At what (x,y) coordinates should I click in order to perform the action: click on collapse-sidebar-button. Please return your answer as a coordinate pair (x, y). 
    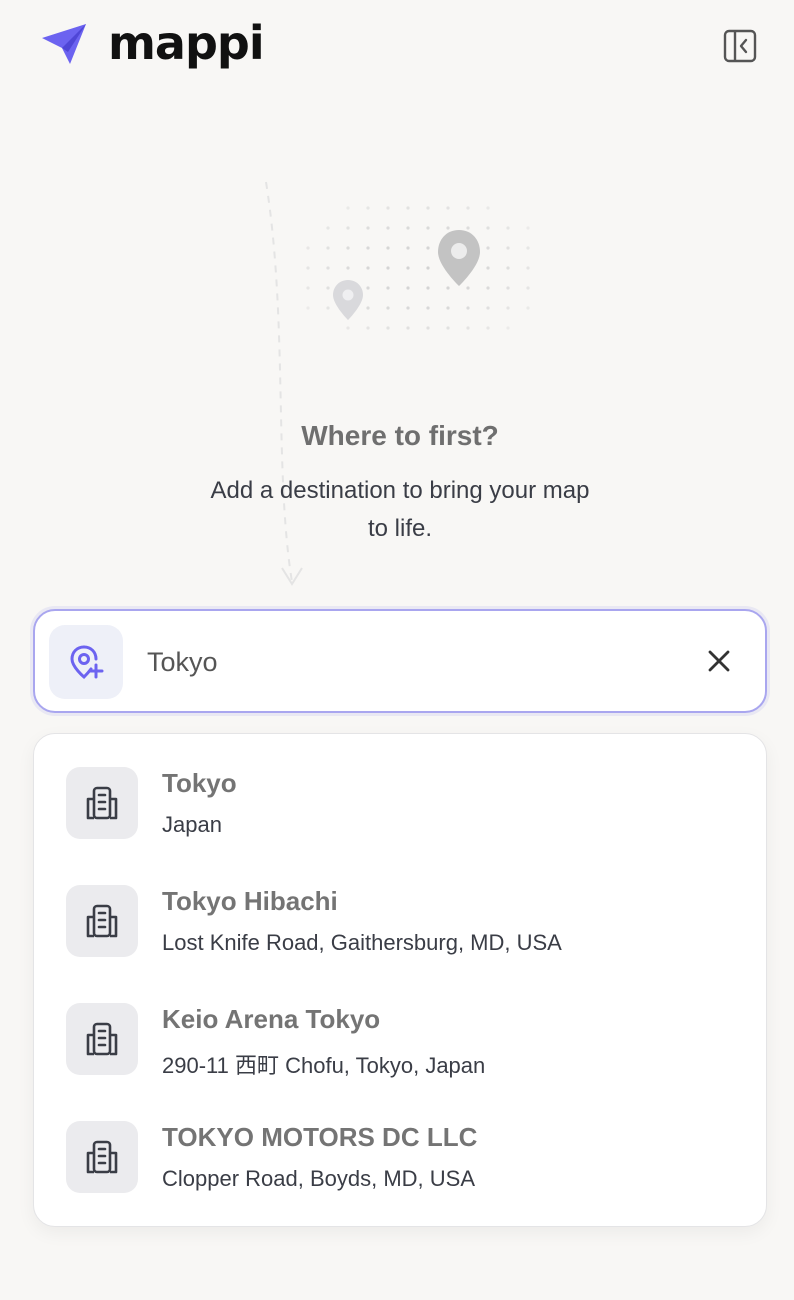
    Looking at the image, I should click on (740, 46).